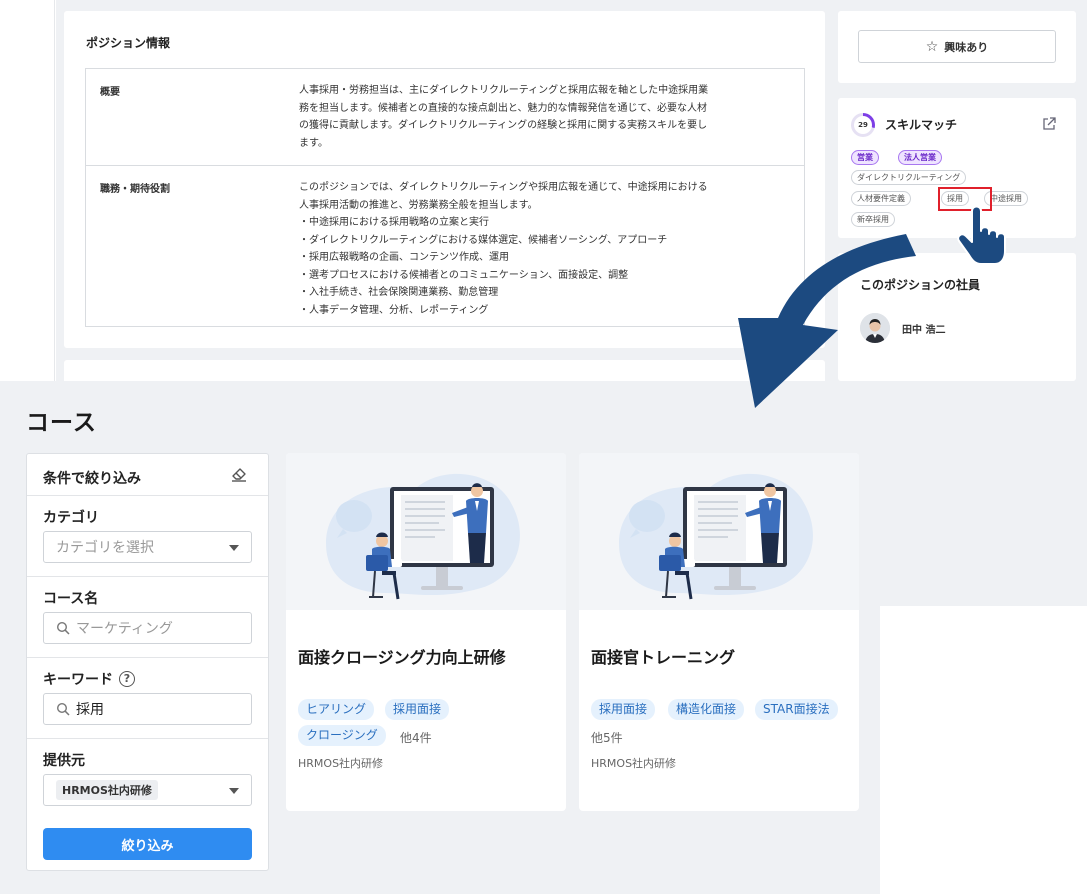 The image size is (1087, 894). Describe the element at coordinates (1049, 124) in the screenshot. I see `external-link-icon` at that location.